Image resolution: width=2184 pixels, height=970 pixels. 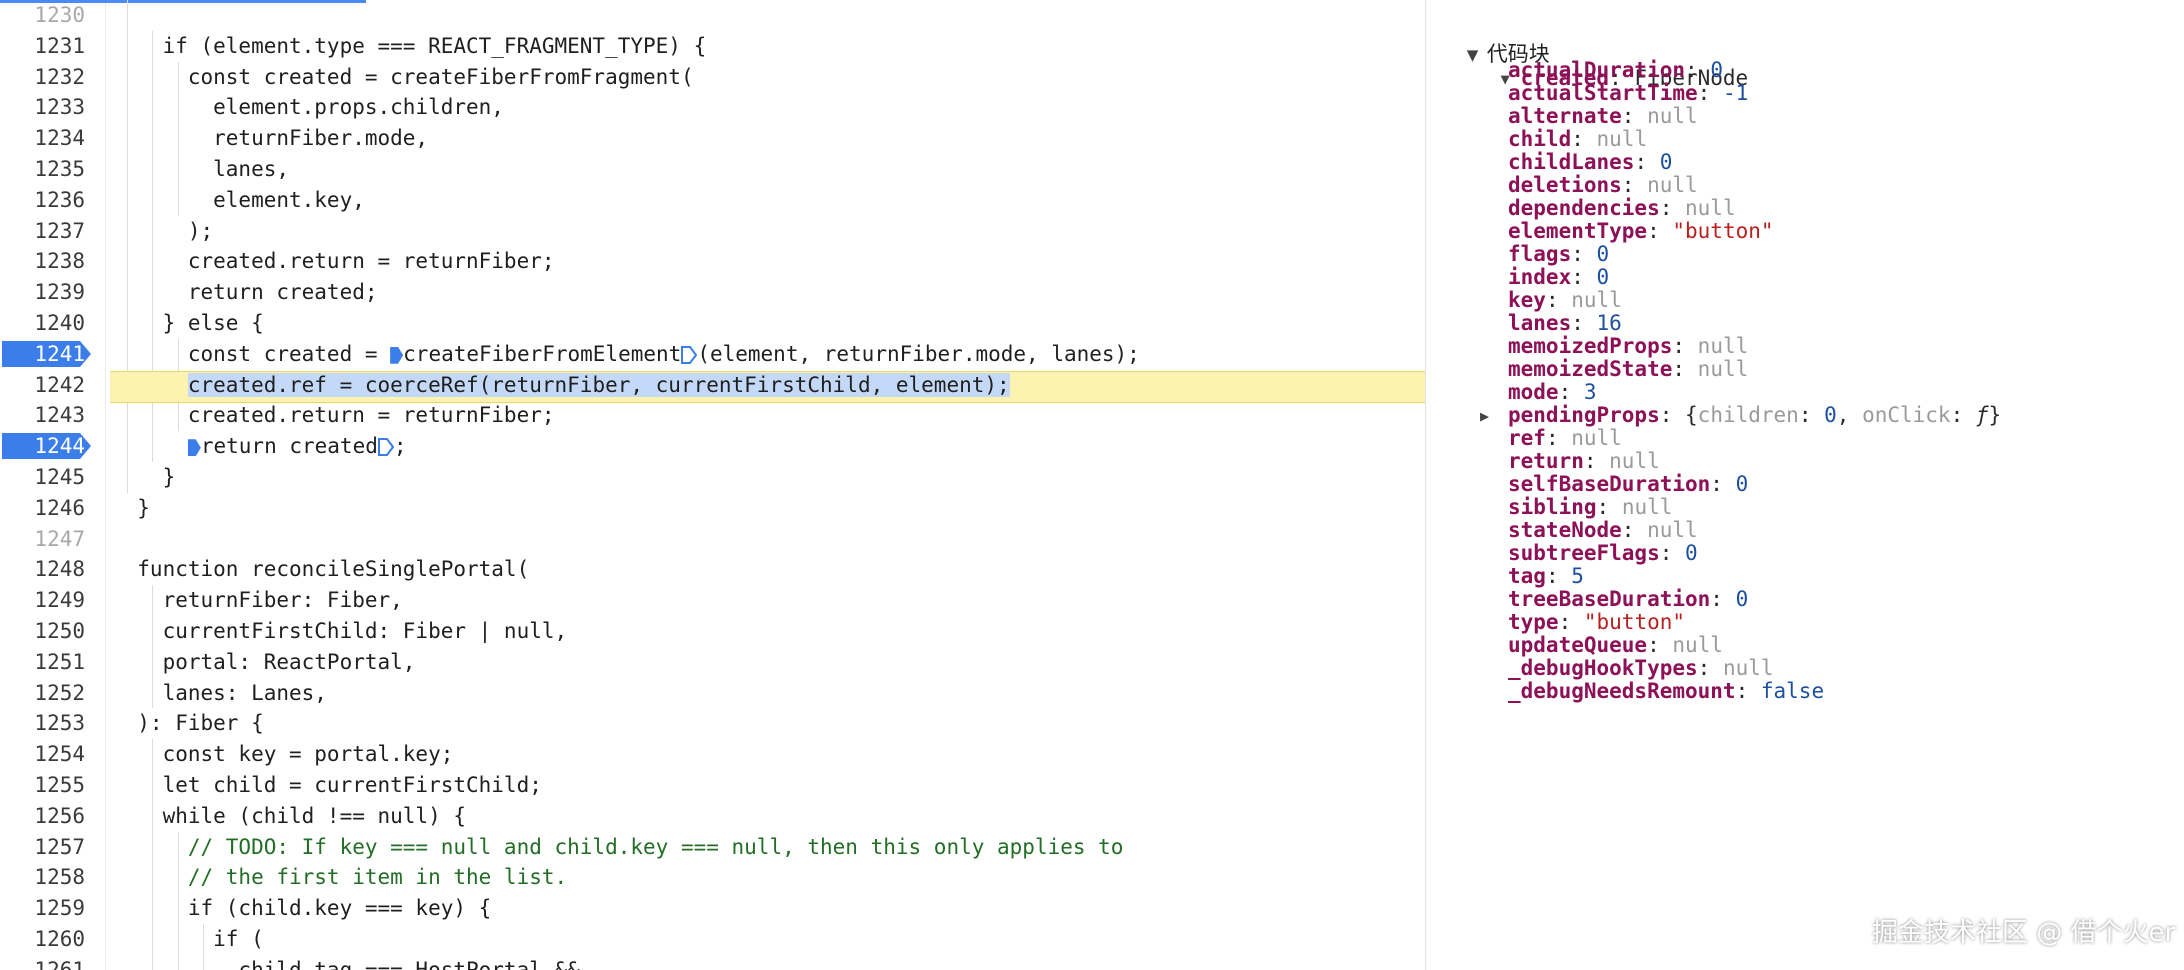 What do you see at coordinates (251, 353) in the screenshot?
I see `code-fragment: const created =` at bounding box center [251, 353].